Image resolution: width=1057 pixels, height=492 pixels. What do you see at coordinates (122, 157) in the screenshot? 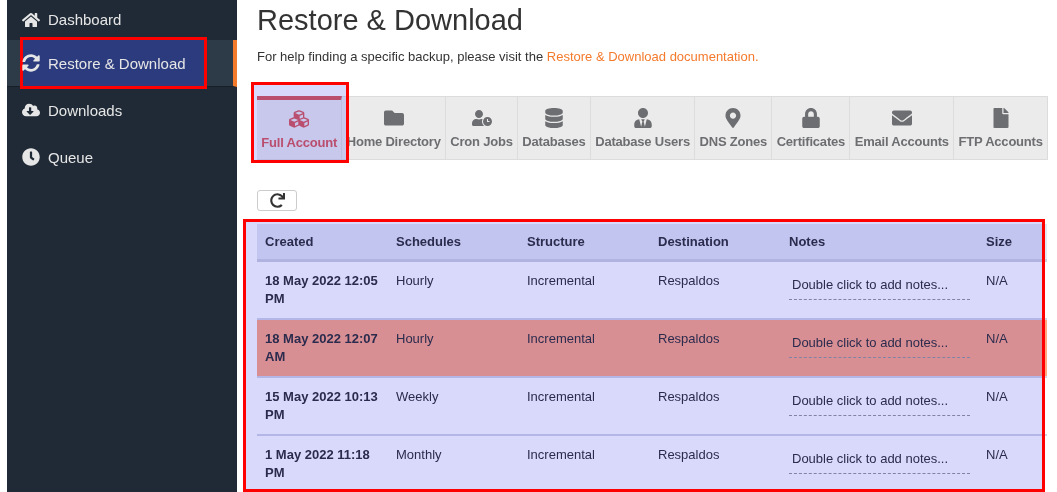
I see `sidebar-item: Queue` at bounding box center [122, 157].